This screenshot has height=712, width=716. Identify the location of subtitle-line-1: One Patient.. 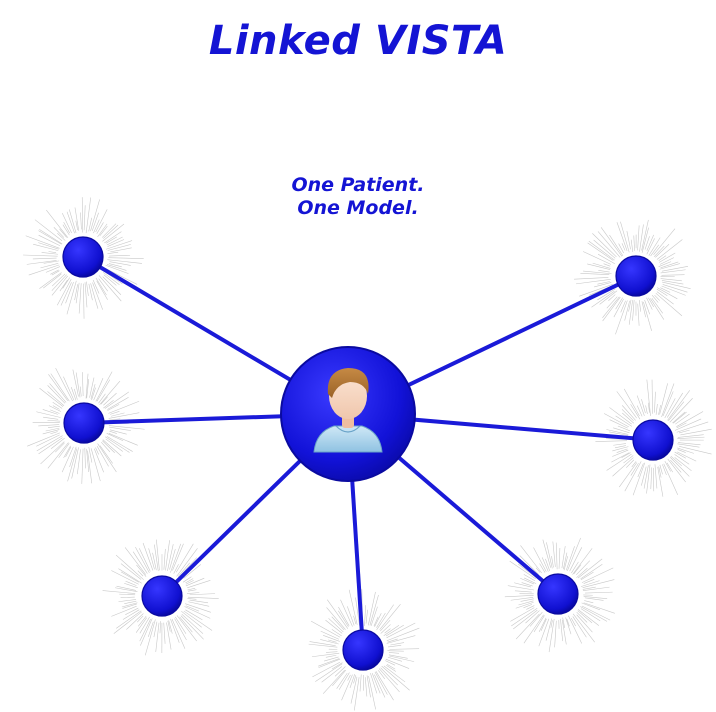
(358, 185).